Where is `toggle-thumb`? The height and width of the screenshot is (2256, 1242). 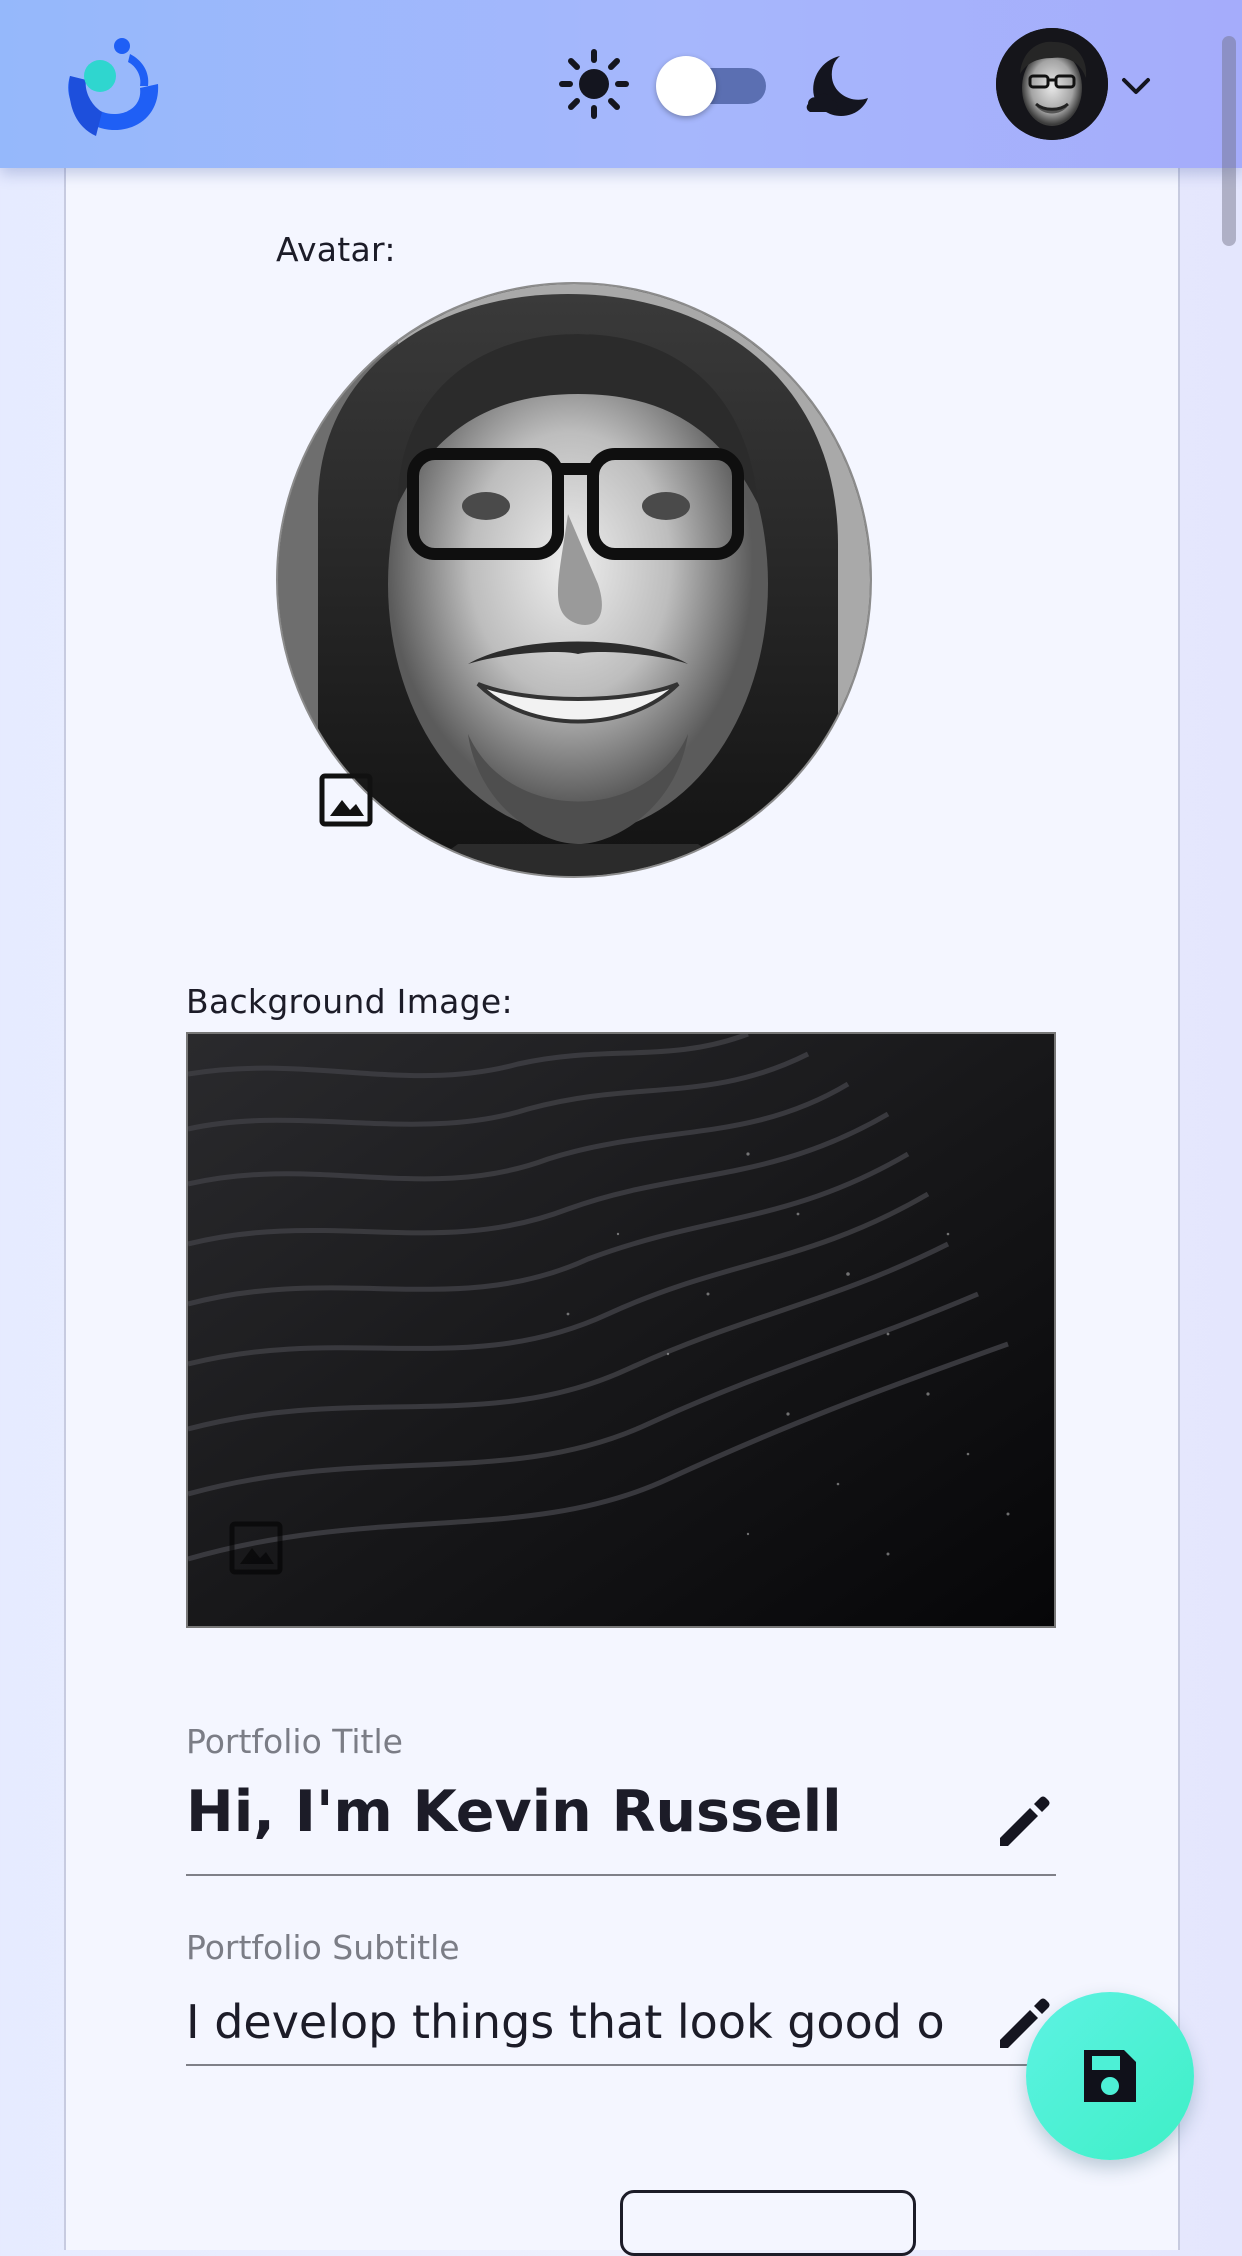 toggle-thumb is located at coordinates (686, 86).